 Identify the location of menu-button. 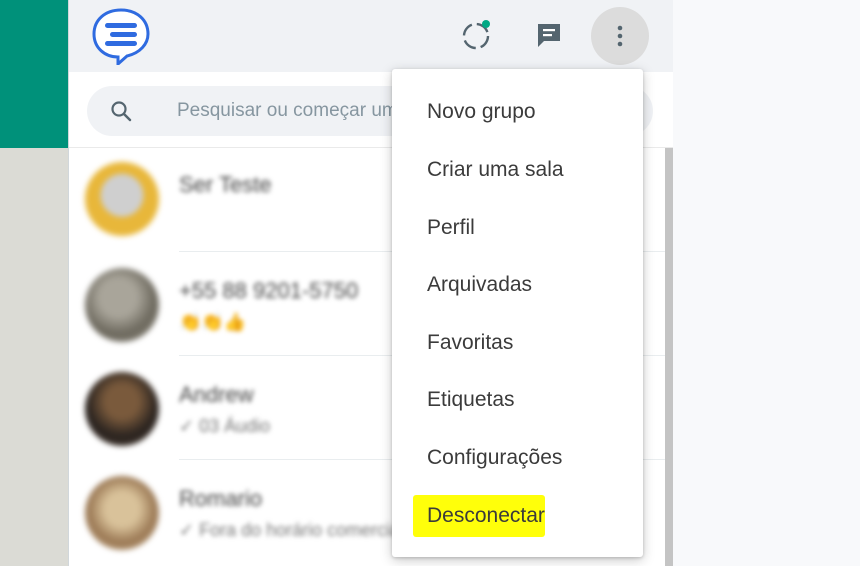
(620, 36).